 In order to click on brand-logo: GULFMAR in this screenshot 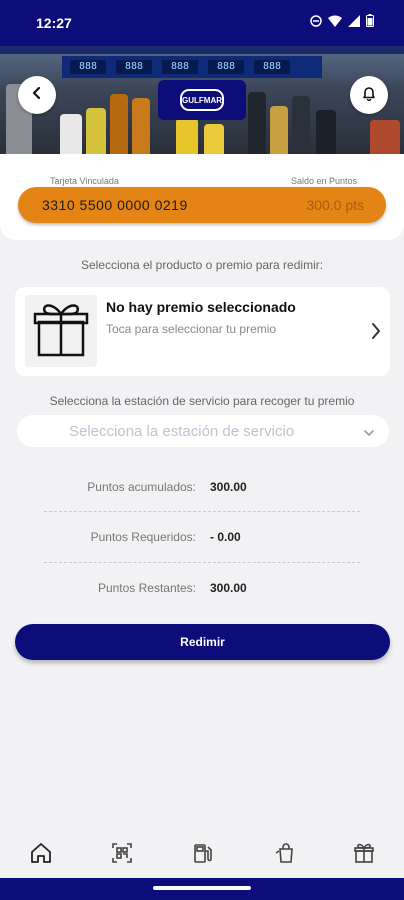, I will do `click(202, 100)`.